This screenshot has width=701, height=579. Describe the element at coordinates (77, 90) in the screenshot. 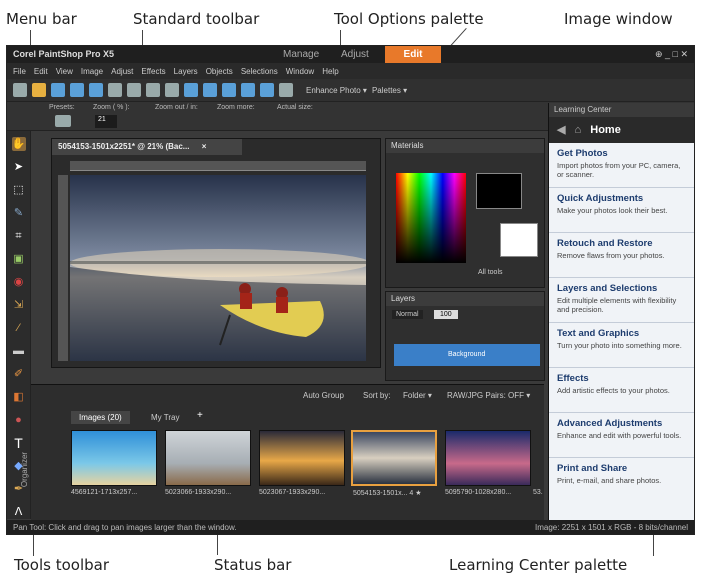

I see `save-icon` at that location.